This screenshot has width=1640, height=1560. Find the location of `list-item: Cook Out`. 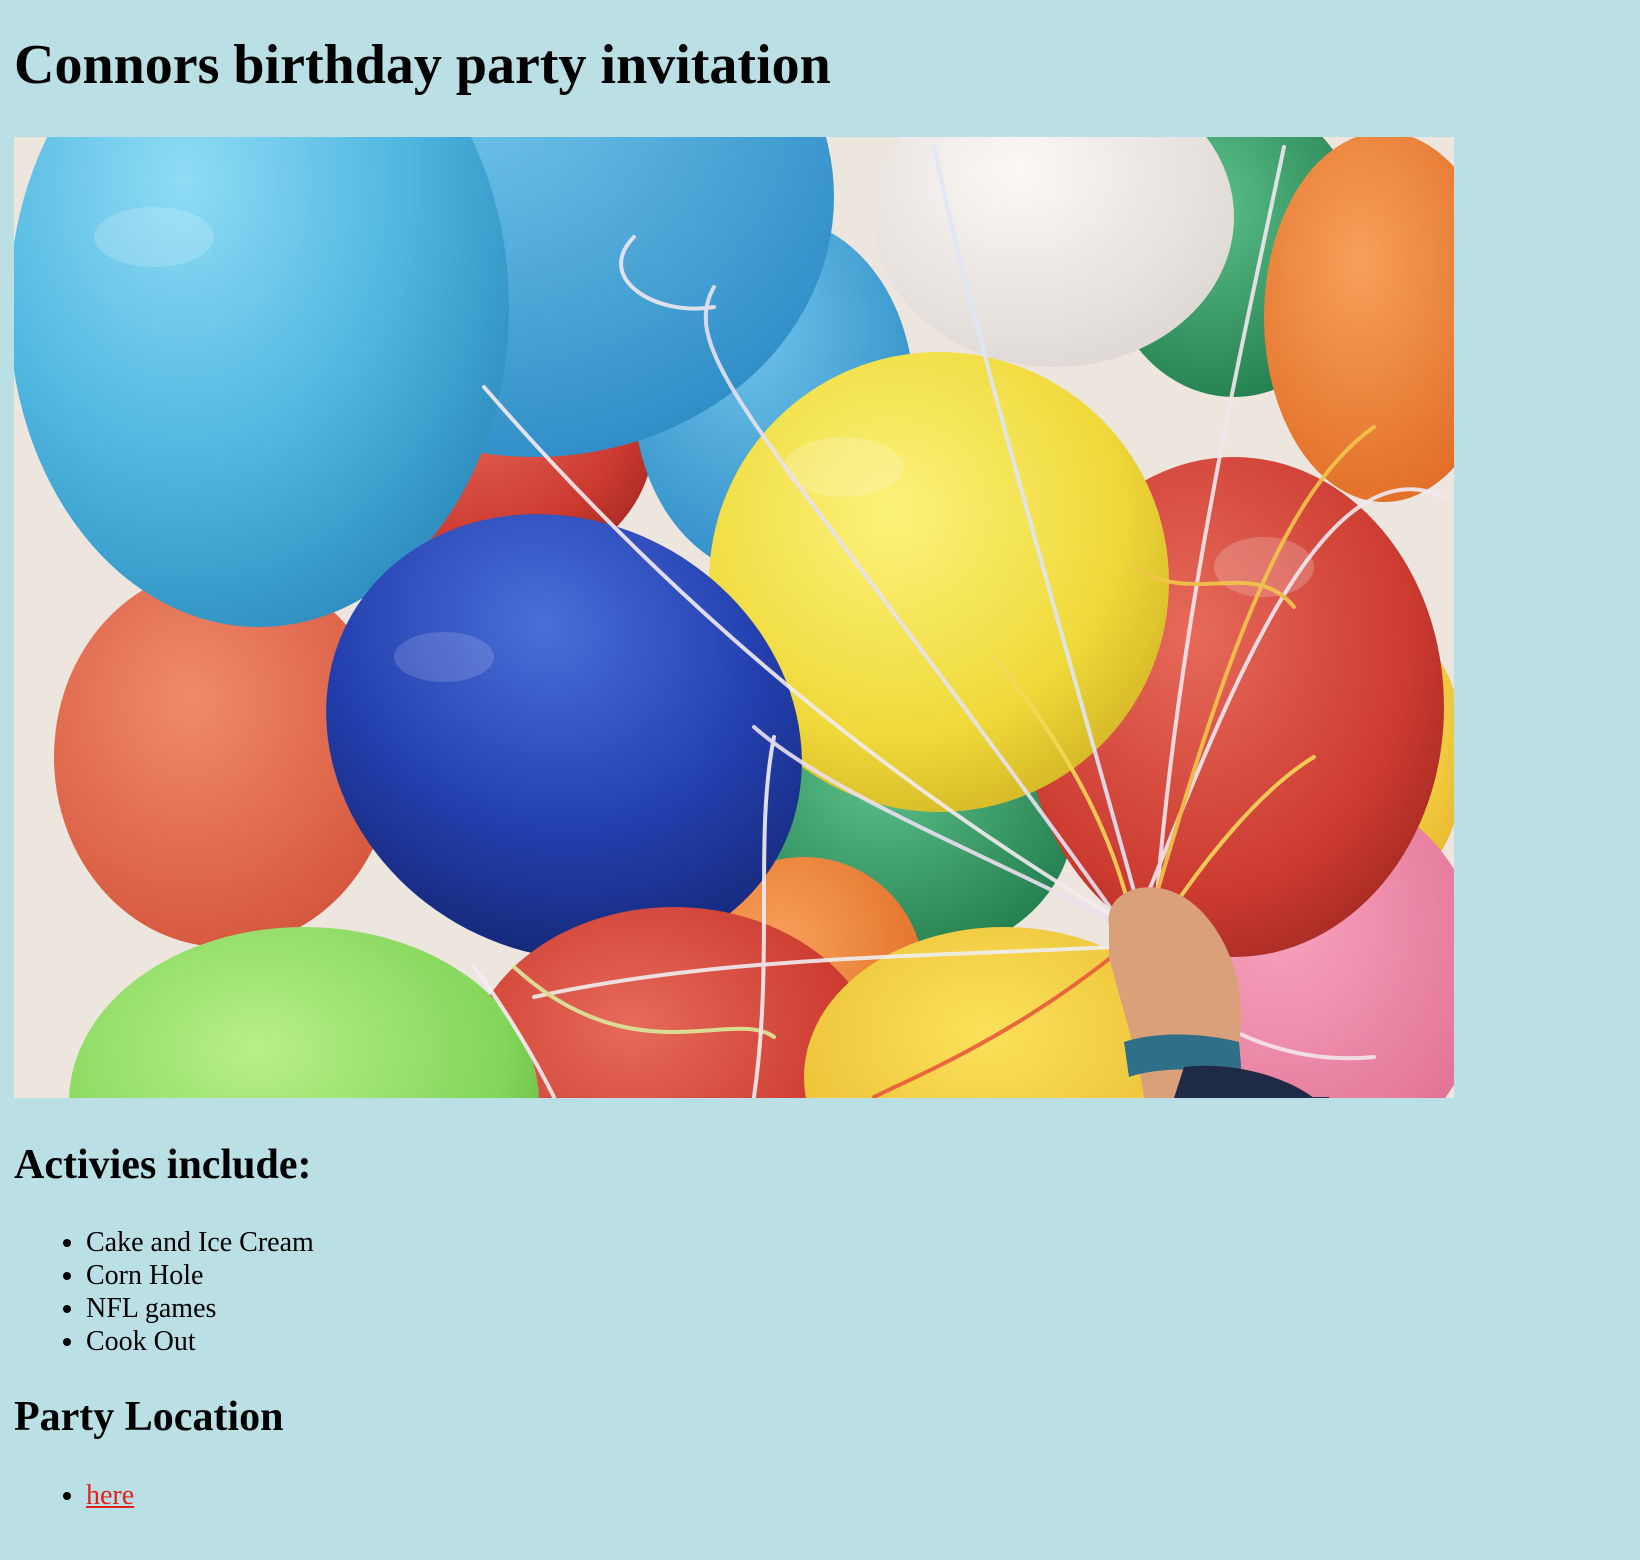

list-item: Cook Out is located at coordinates (200, 1341).